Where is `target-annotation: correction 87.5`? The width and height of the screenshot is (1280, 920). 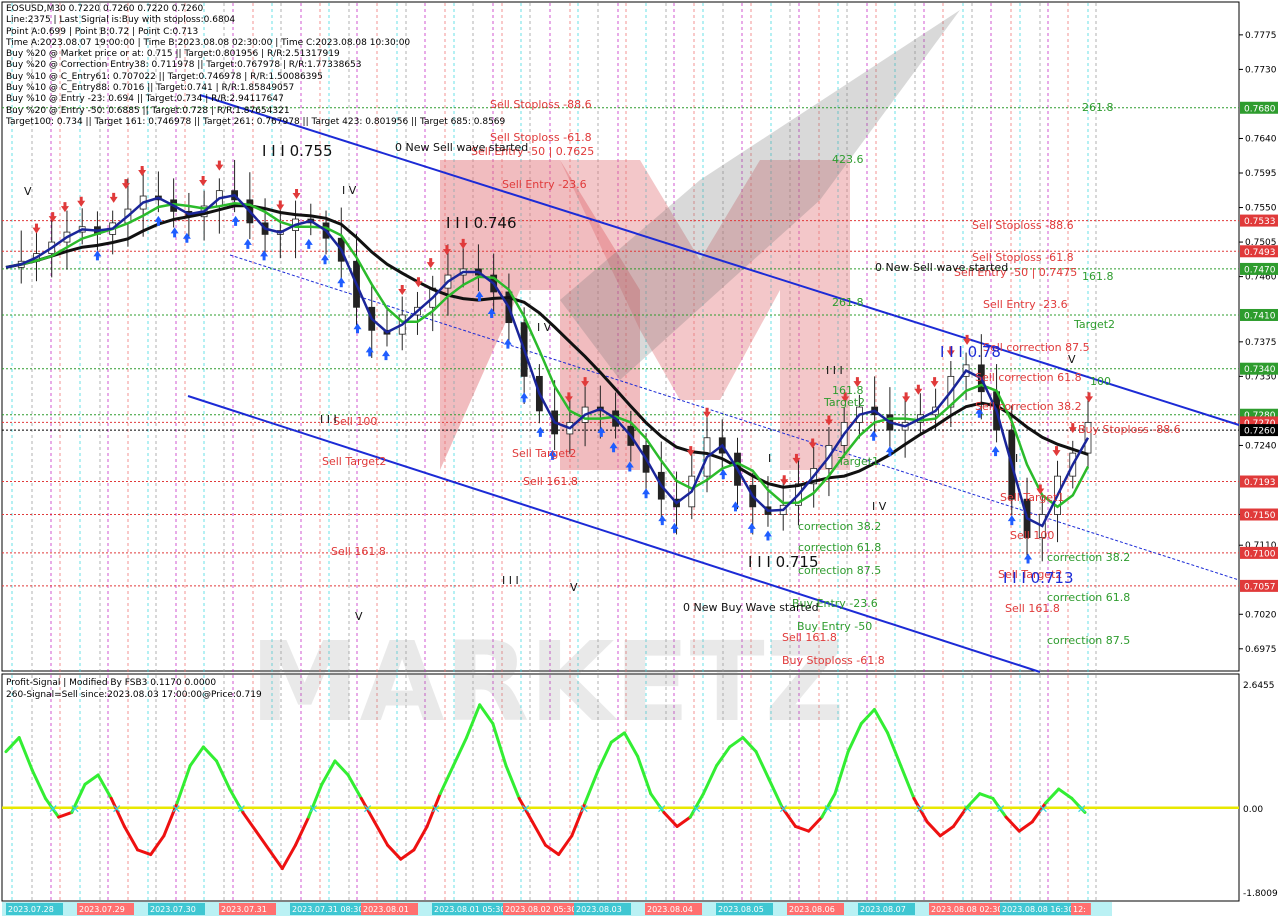 target-annotation: correction 87.5 is located at coordinates (1088, 640).